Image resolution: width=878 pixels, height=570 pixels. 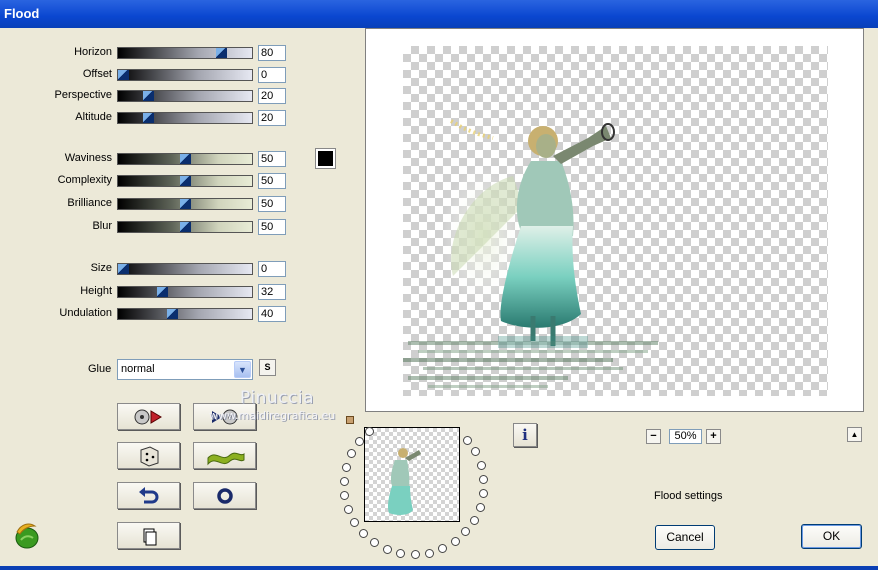 What do you see at coordinates (185, 75) in the screenshot?
I see `slider-offset` at bounding box center [185, 75].